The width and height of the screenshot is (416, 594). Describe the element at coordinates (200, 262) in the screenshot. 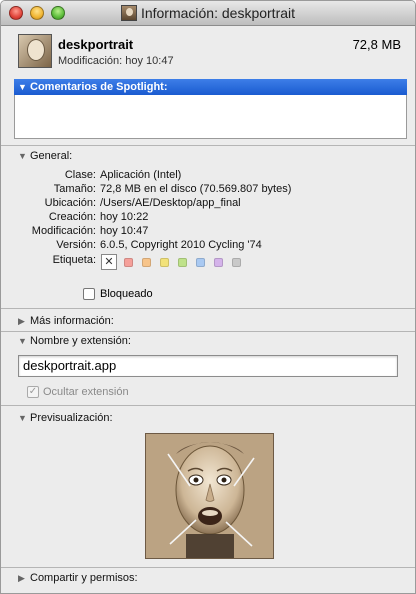

I see `tag-color-blue` at that location.